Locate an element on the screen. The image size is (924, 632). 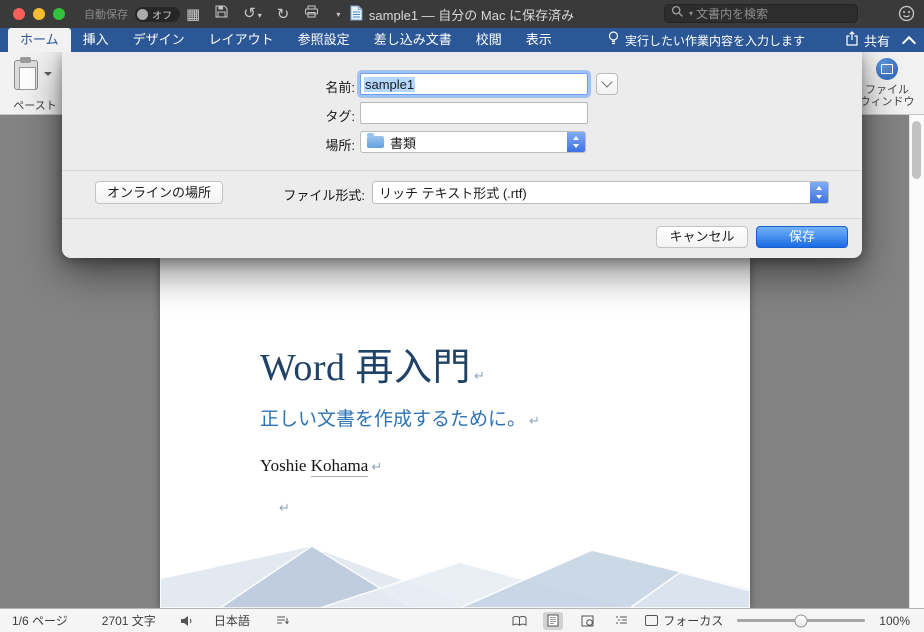
text-direction-icon is located at coordinates (282, 621).